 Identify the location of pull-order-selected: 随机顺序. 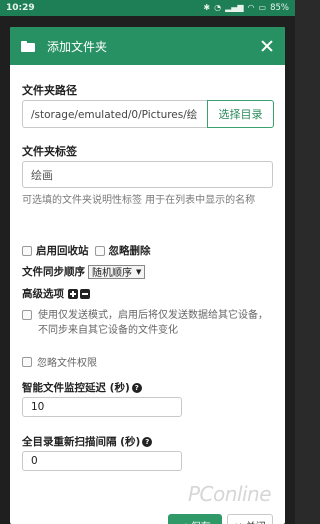
(112, 273).